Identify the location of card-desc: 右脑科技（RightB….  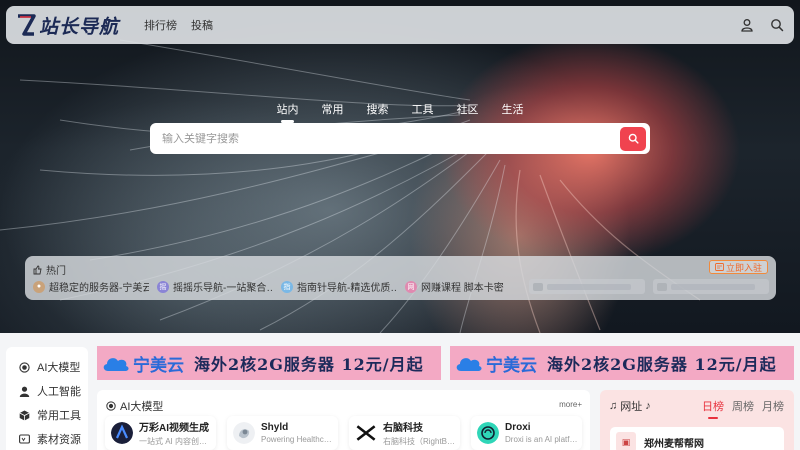
(419, 441).